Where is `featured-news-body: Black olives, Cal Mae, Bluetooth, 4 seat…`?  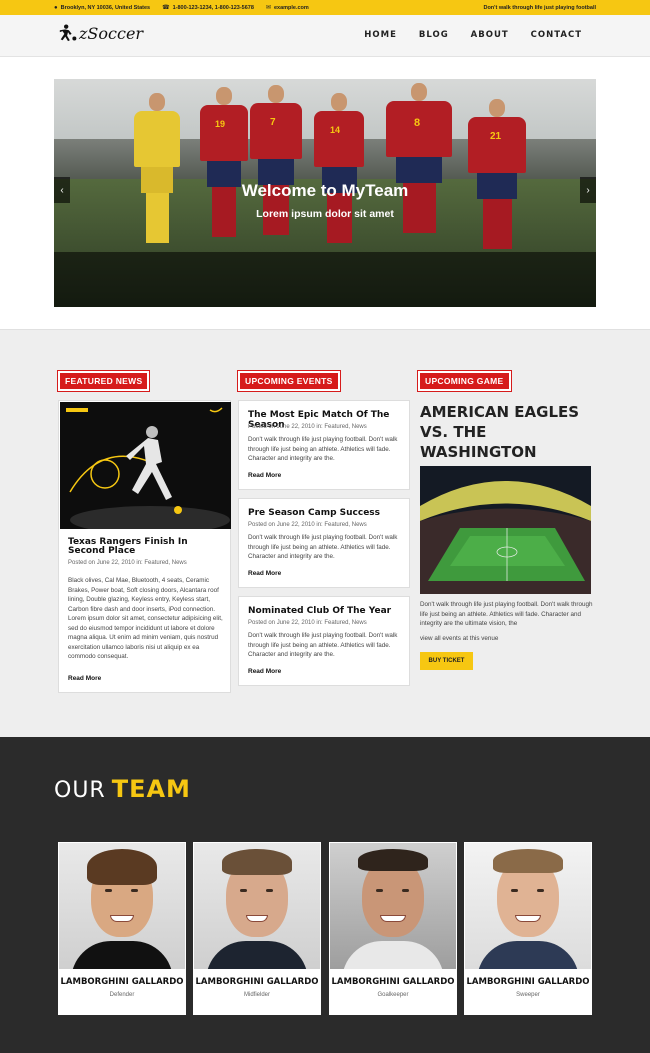 featured-news-body: Black olives, Cal Mae, Bluetooth, 4 seat… is located at coordinates (145, 618).